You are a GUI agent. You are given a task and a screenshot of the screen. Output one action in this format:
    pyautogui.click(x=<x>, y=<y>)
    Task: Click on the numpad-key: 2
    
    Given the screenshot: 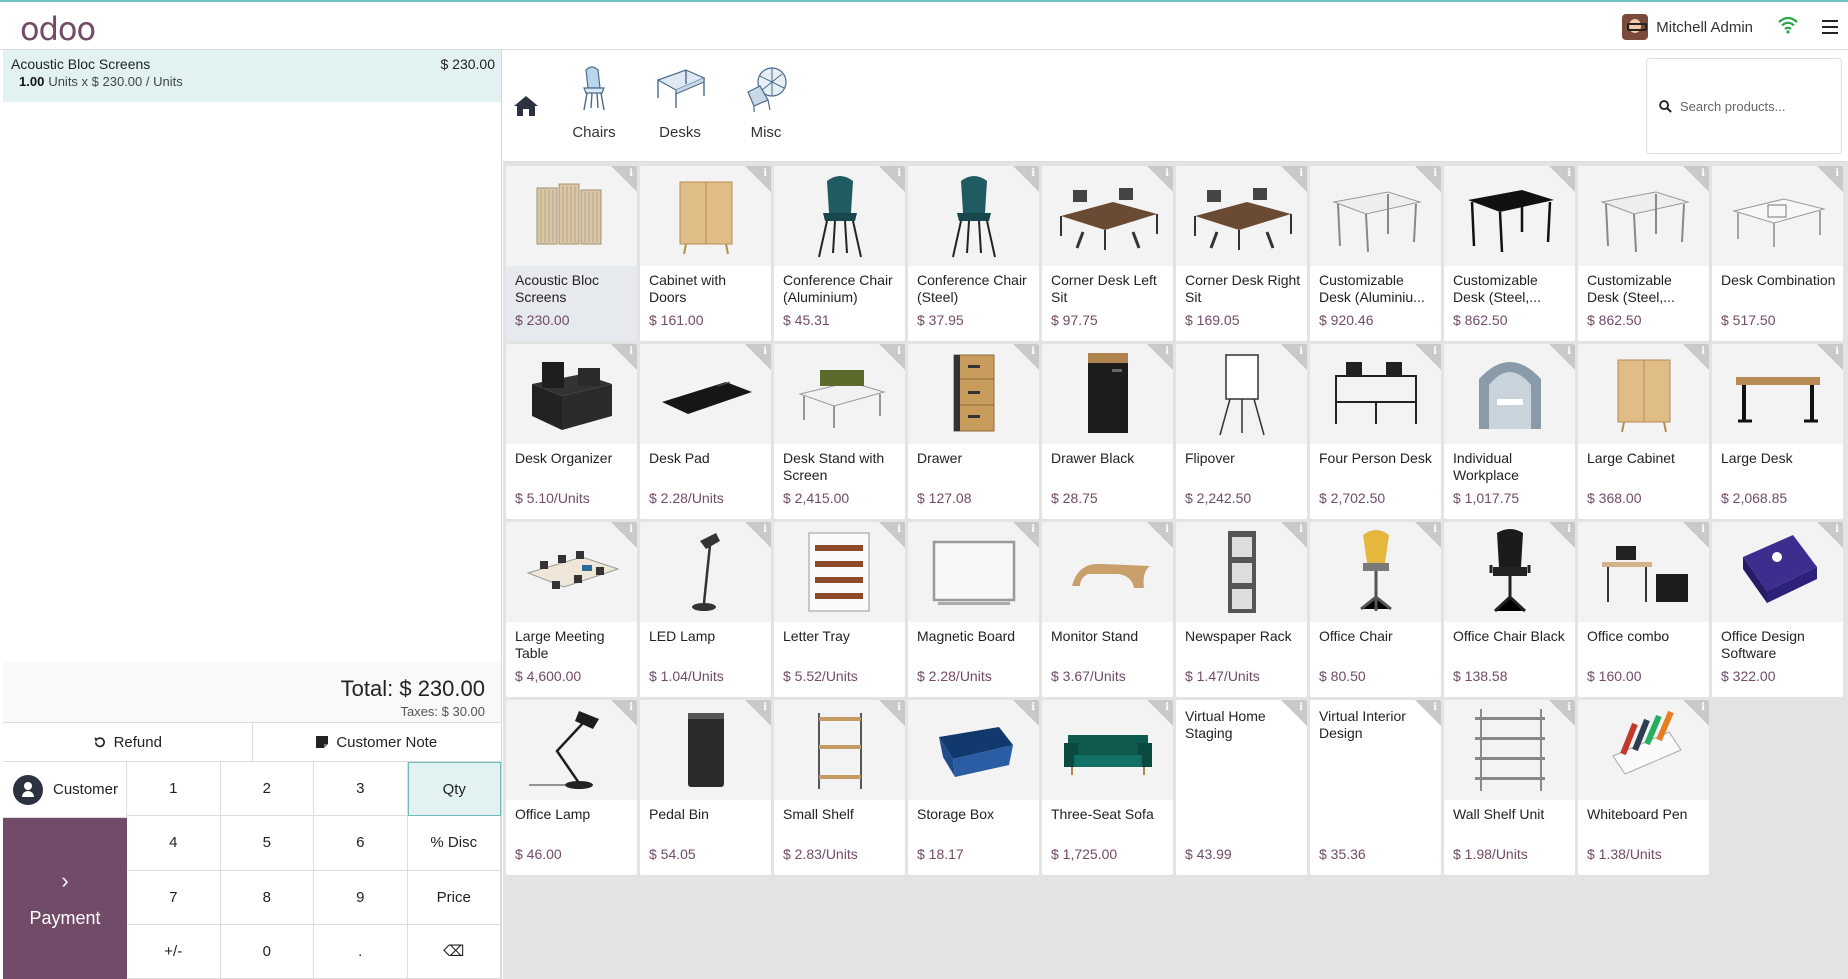 What is the action you would take?
    pyautogui.click(x=267, y=789)
    